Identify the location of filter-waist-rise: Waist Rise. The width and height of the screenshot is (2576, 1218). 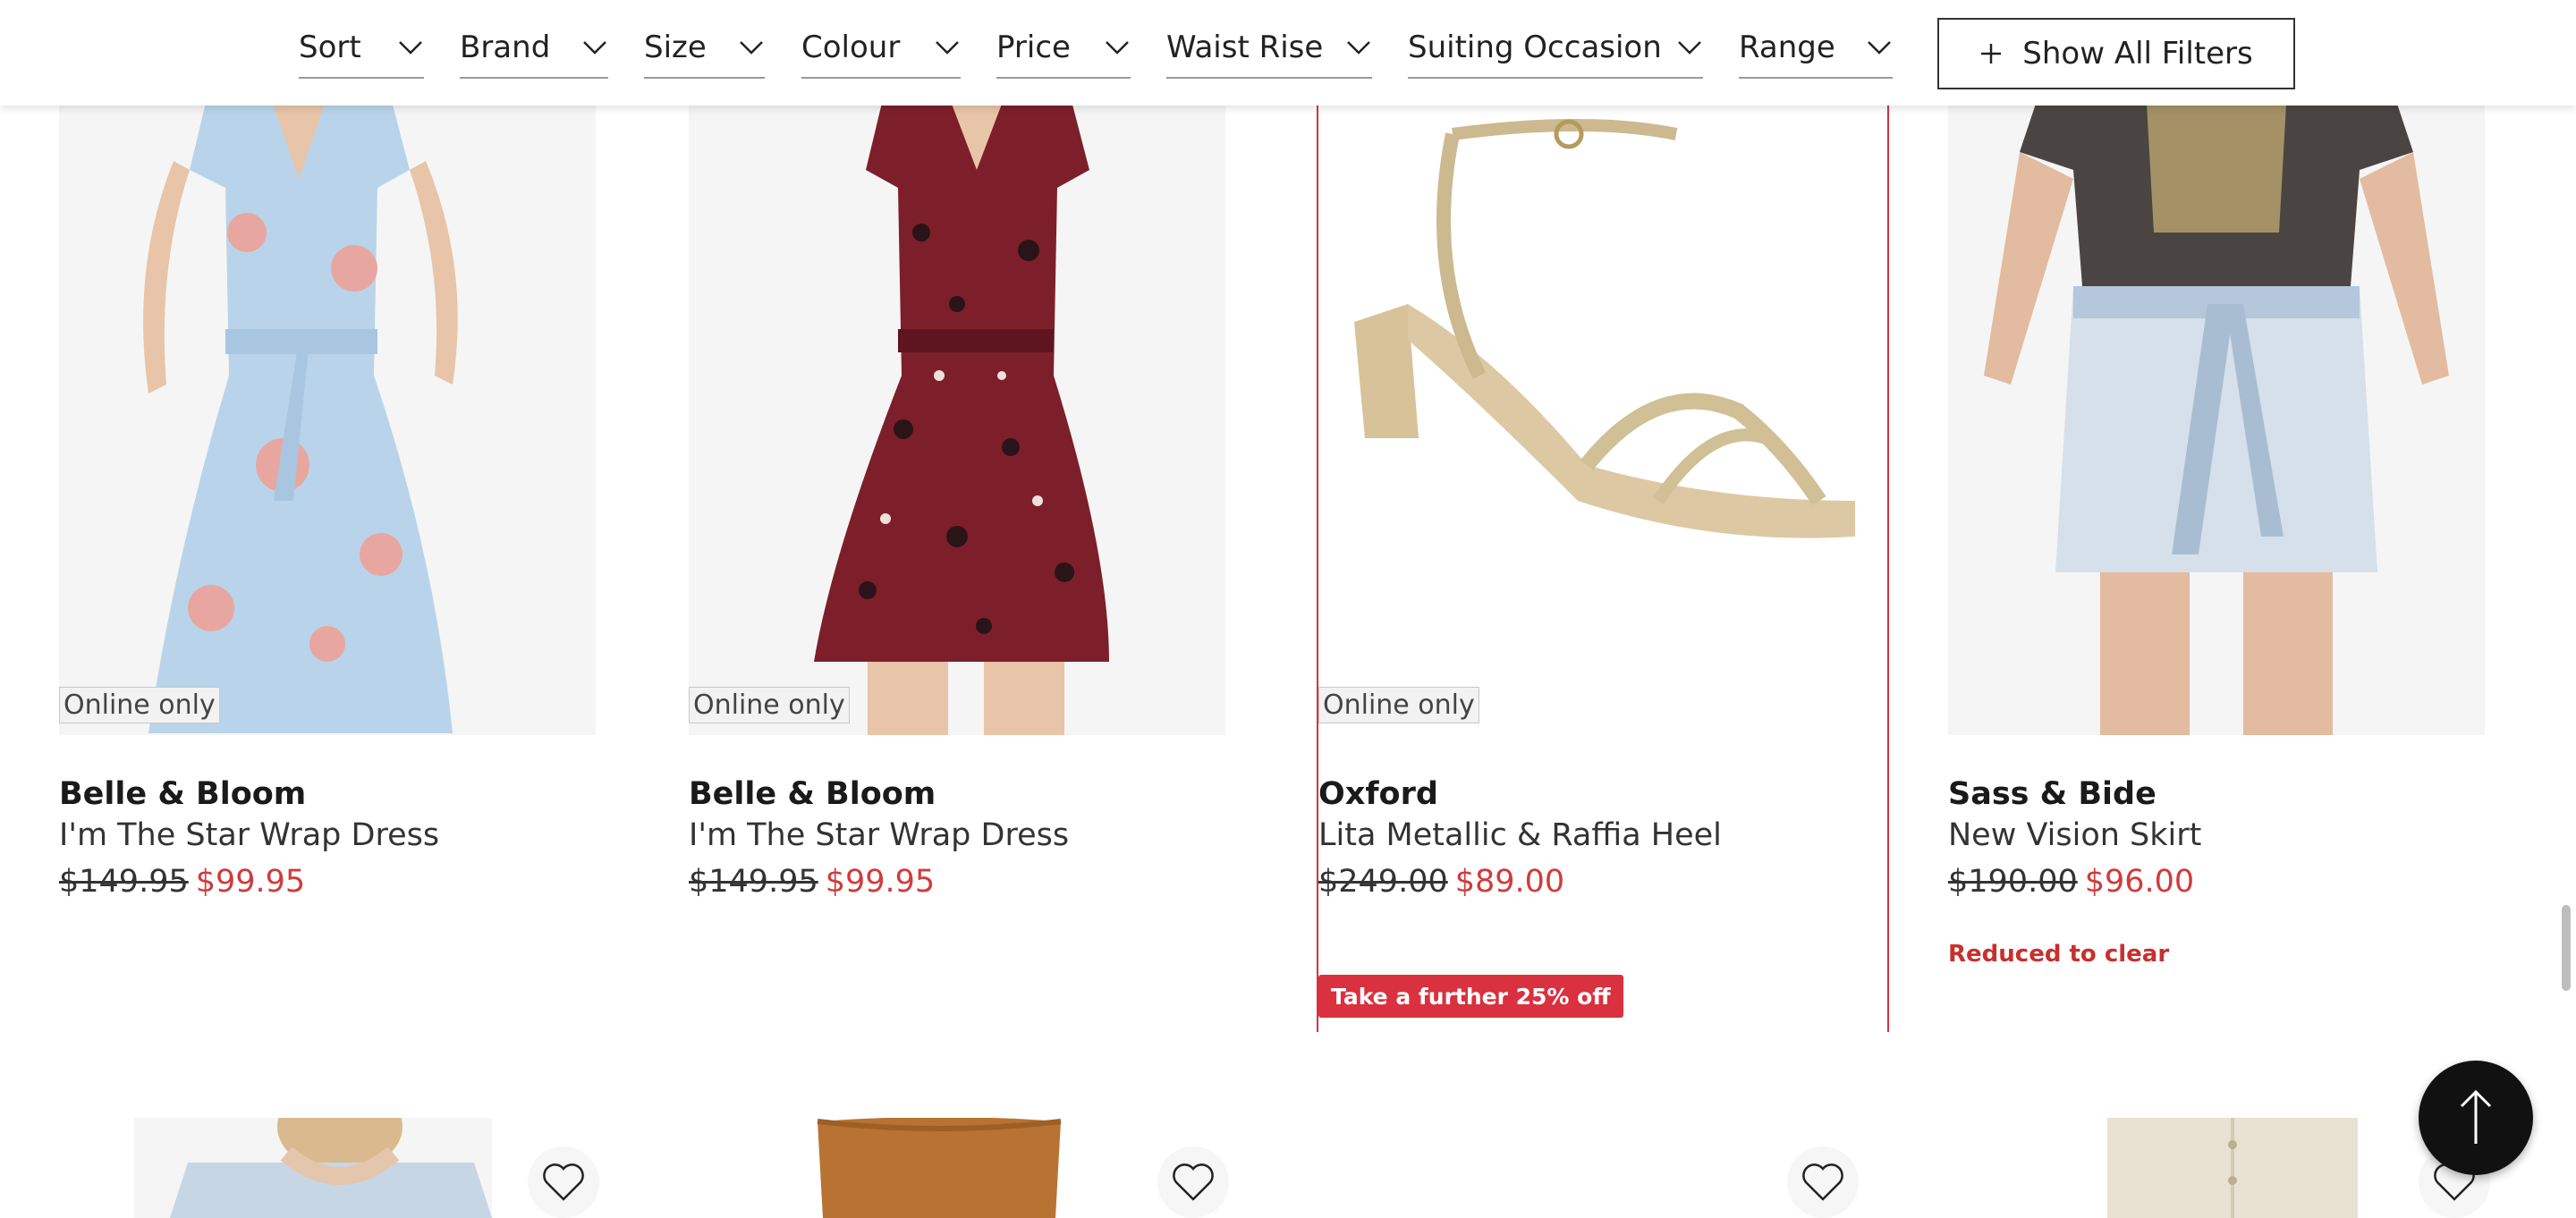
(1269, 48).